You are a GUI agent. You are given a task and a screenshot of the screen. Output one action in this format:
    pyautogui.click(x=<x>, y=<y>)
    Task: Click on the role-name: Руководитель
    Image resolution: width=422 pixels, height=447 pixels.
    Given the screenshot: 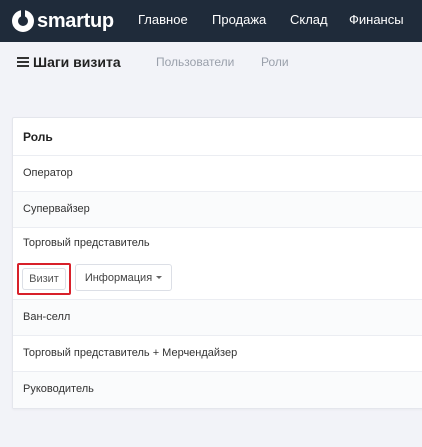 What is the action you would take?
    pyautogui.click(x=58, y=389)
    